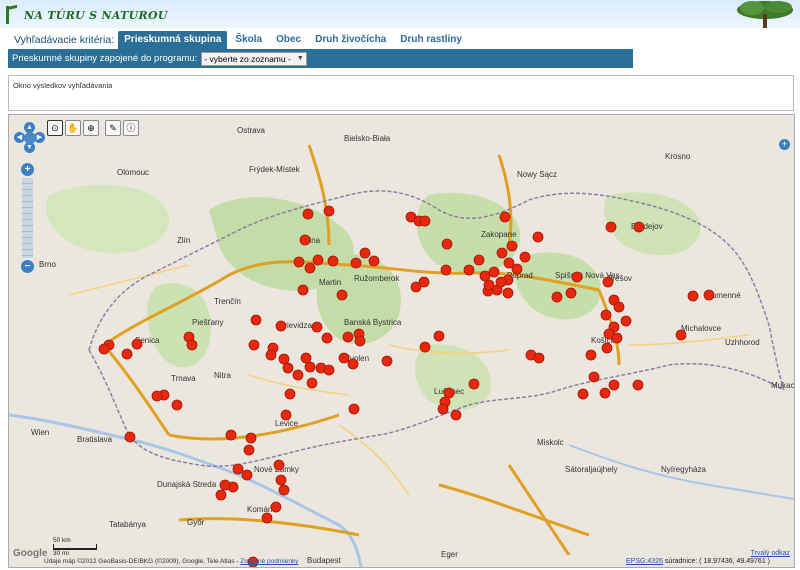  I want to click on zoom-out-icon: −, so click(27, 266).